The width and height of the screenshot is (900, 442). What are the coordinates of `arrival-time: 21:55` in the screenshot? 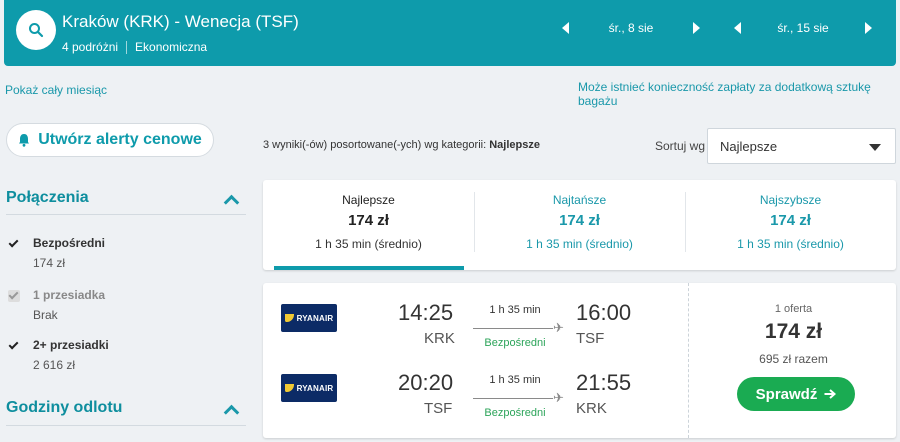 It's located at (604, 382).